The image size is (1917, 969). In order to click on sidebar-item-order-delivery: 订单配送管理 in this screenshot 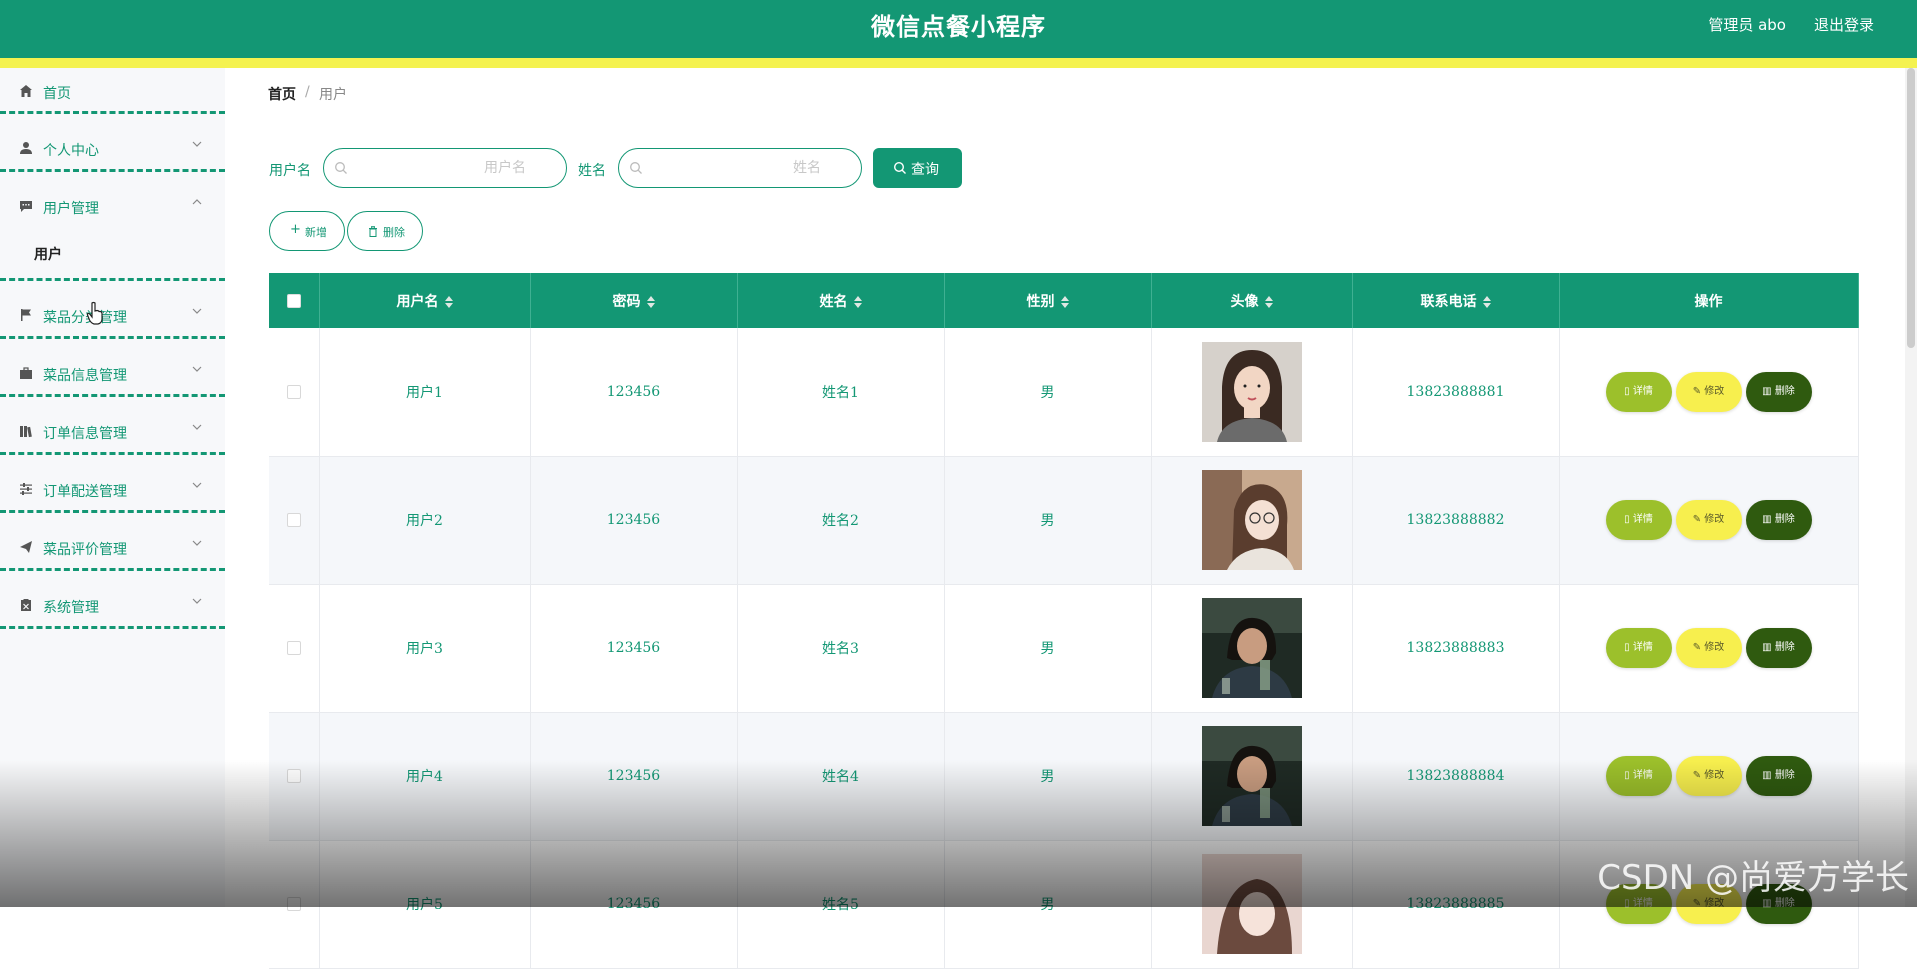, I will do `click(112, 494)`.